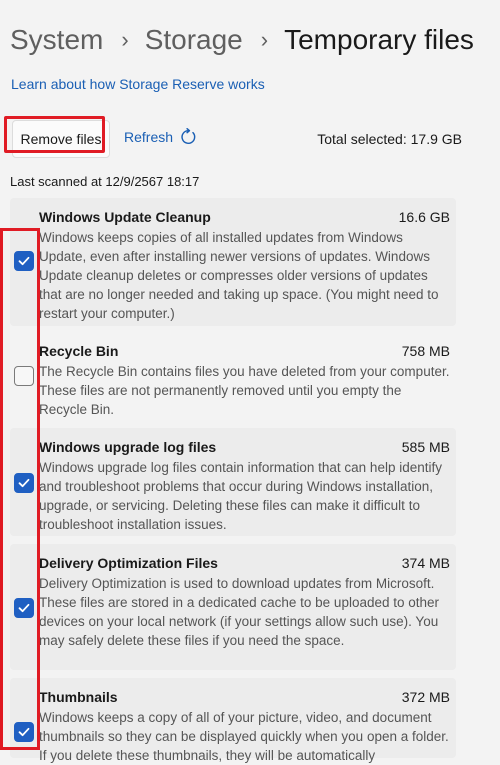 The image size is (500, 765). What do you see at coordinates (425, 447) in the screenshot?
I see `item-size: 585 MB` at bounding box center [425, 447].